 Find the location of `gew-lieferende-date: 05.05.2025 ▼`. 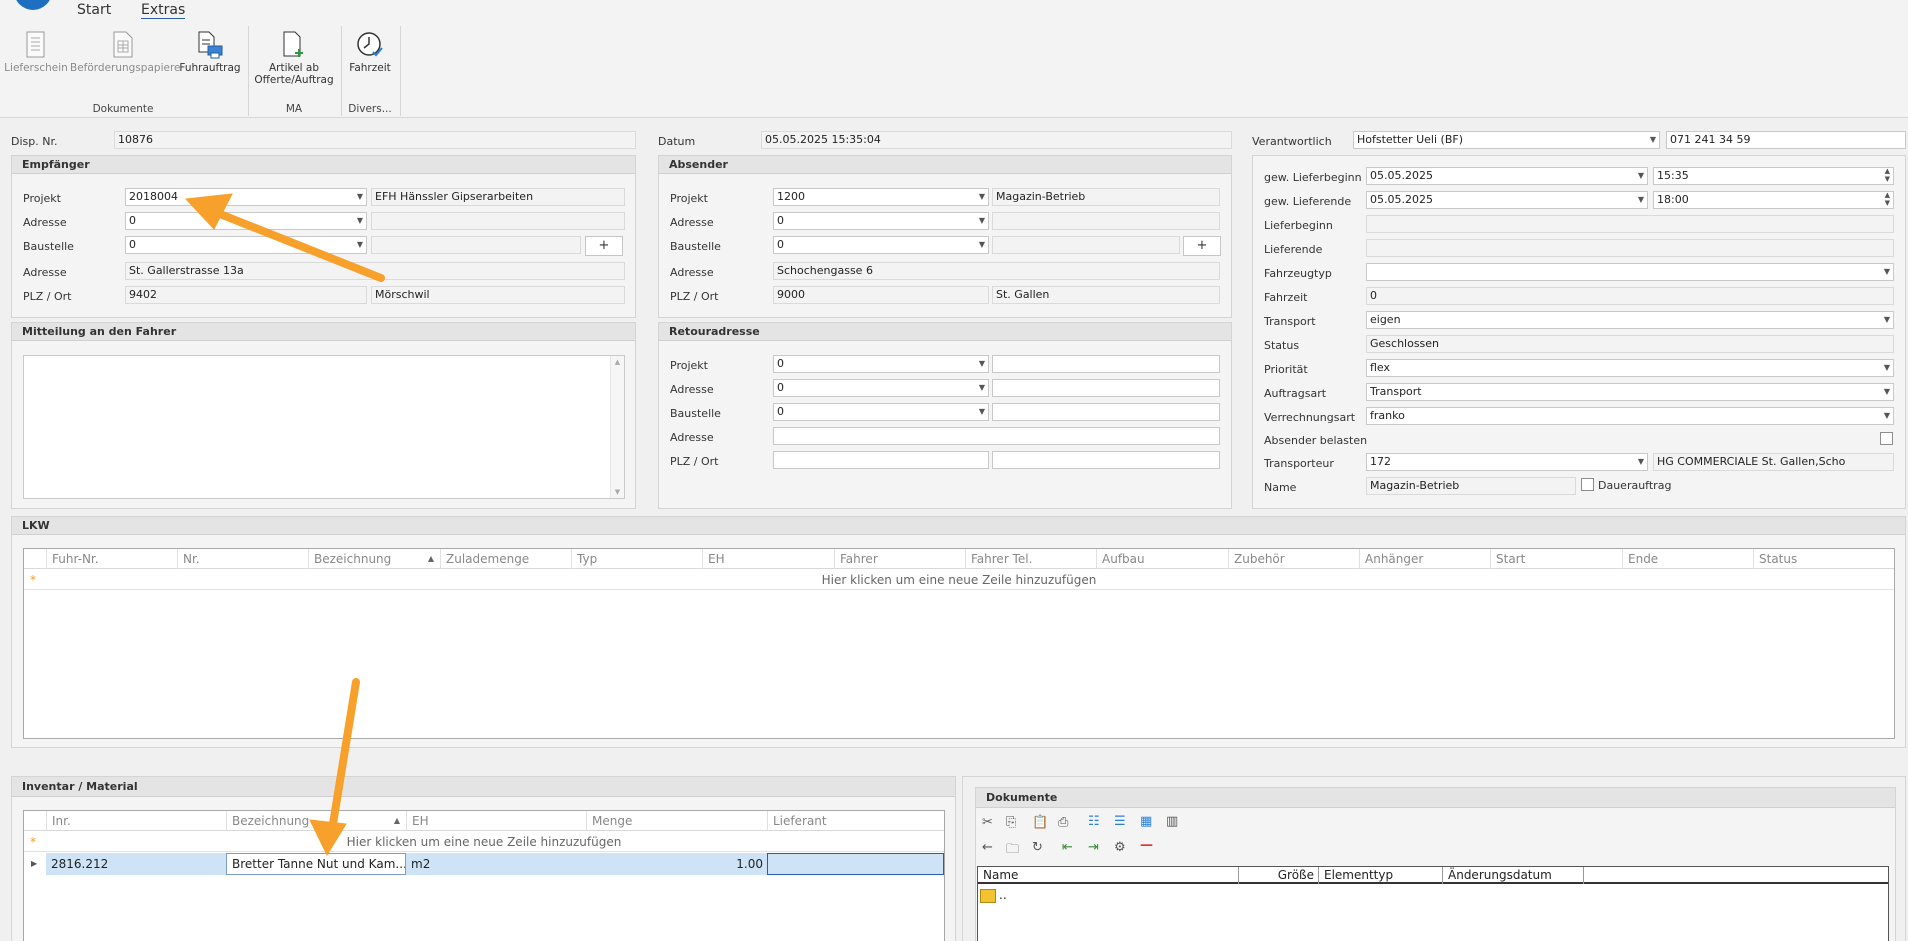

gew-lieferende-date: 05.05.2025 ▼ is located at coordinates (1507, 200).